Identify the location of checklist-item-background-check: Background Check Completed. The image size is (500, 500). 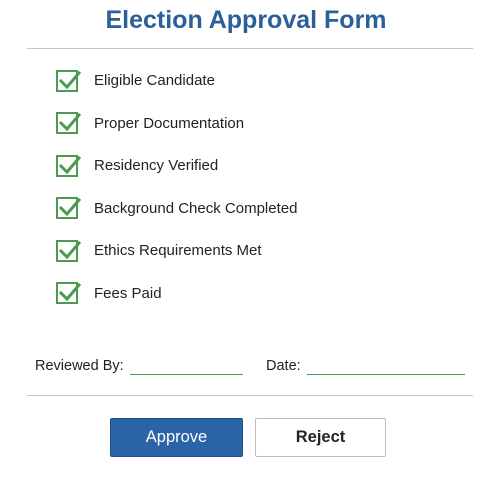
(176, 208).